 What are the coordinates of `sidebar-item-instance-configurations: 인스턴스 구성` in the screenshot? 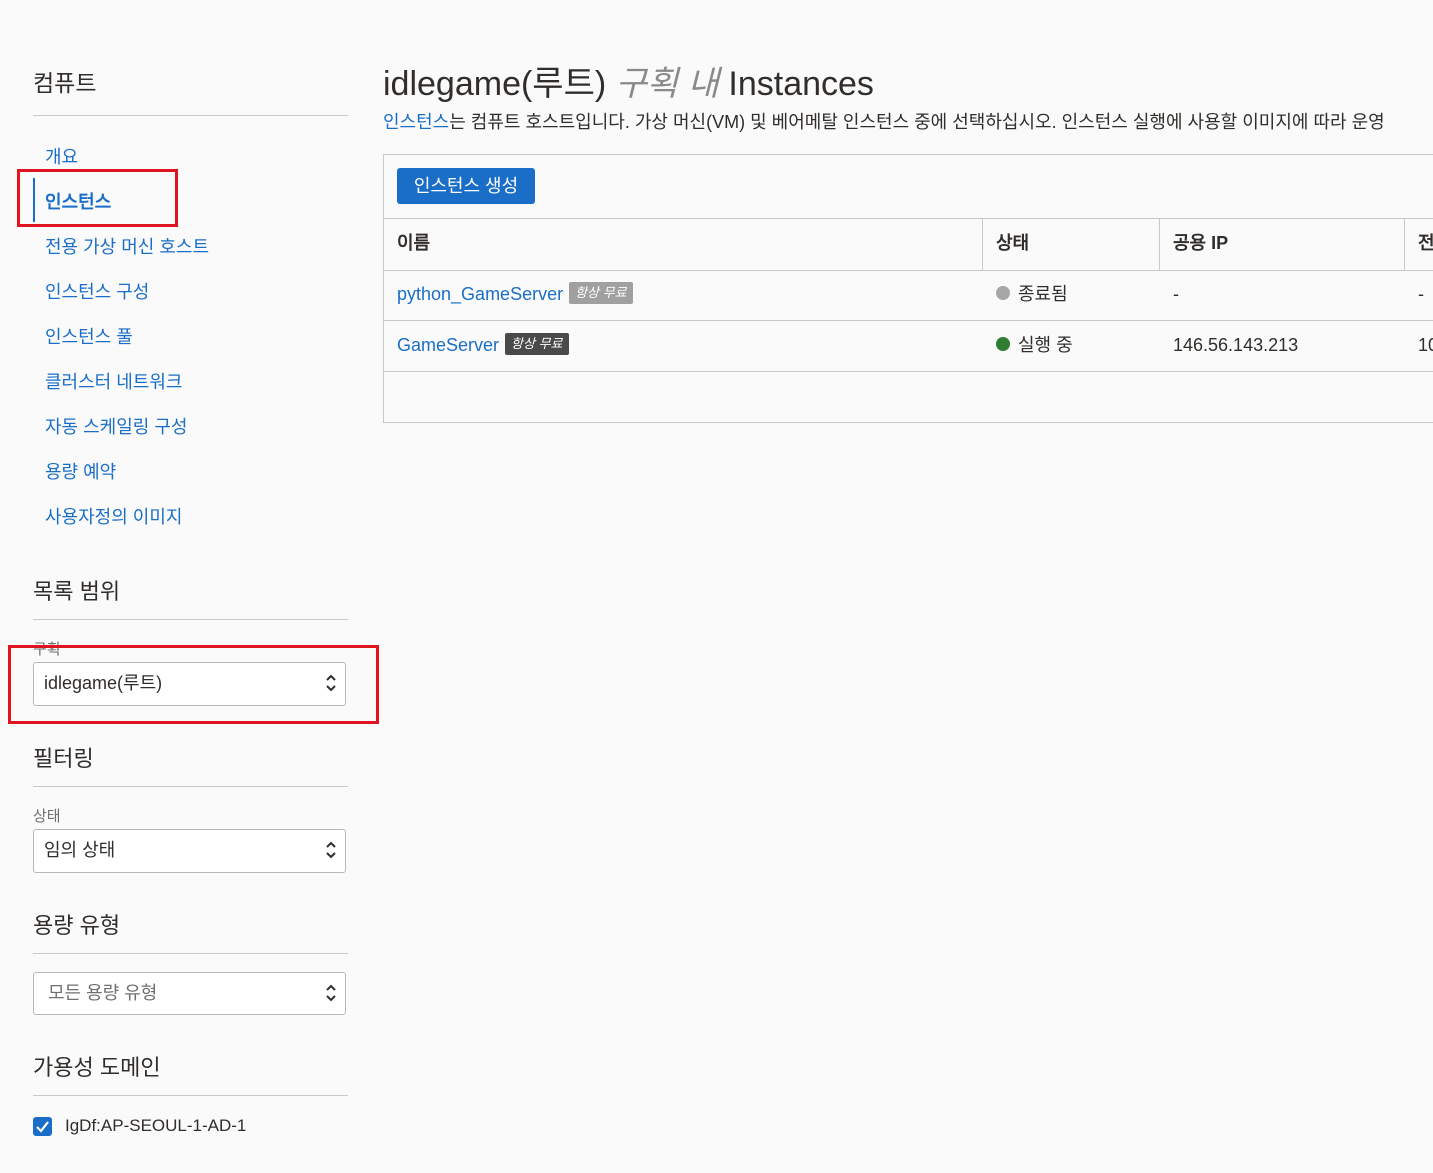 It's located at (97, 291).